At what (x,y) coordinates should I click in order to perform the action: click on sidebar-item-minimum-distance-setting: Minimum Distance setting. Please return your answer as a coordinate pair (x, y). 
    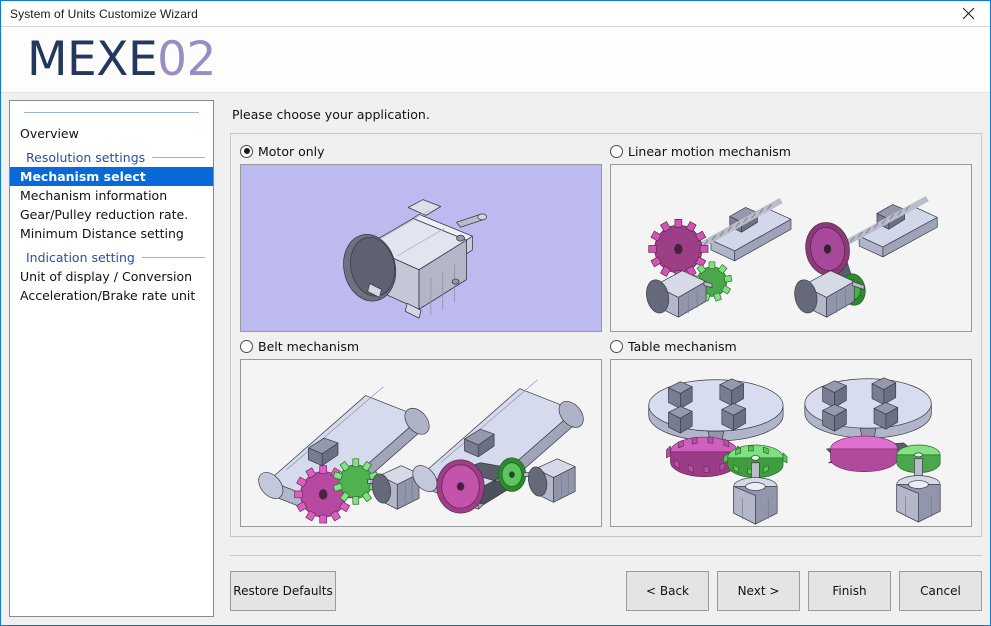
    Looking at the image, I should click on (111, 233).